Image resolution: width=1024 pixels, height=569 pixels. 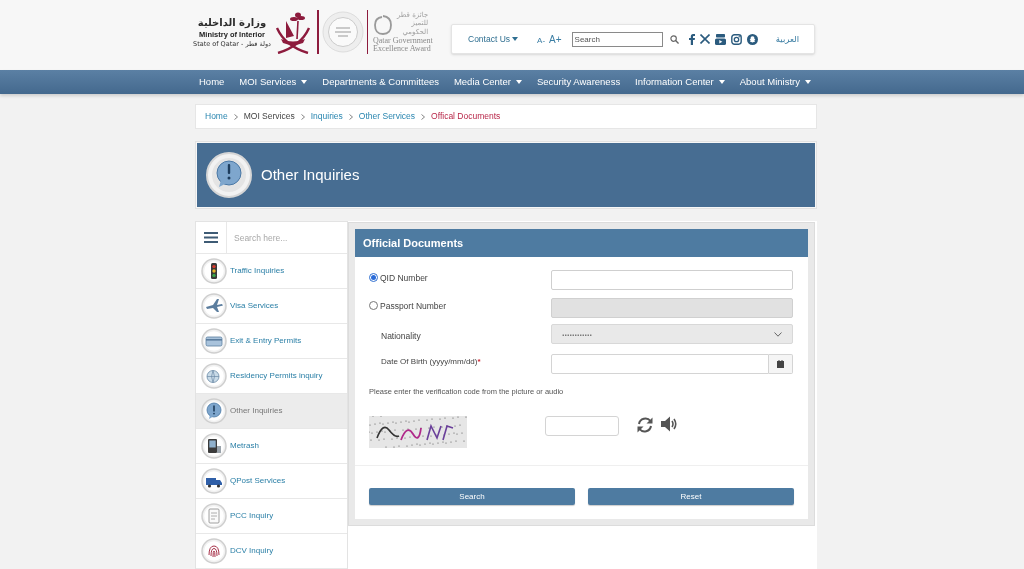 What do you see at coordinates (214, 271) in the screenshot?
I see `traffic-light-icon` at bounding box center [214, 271].